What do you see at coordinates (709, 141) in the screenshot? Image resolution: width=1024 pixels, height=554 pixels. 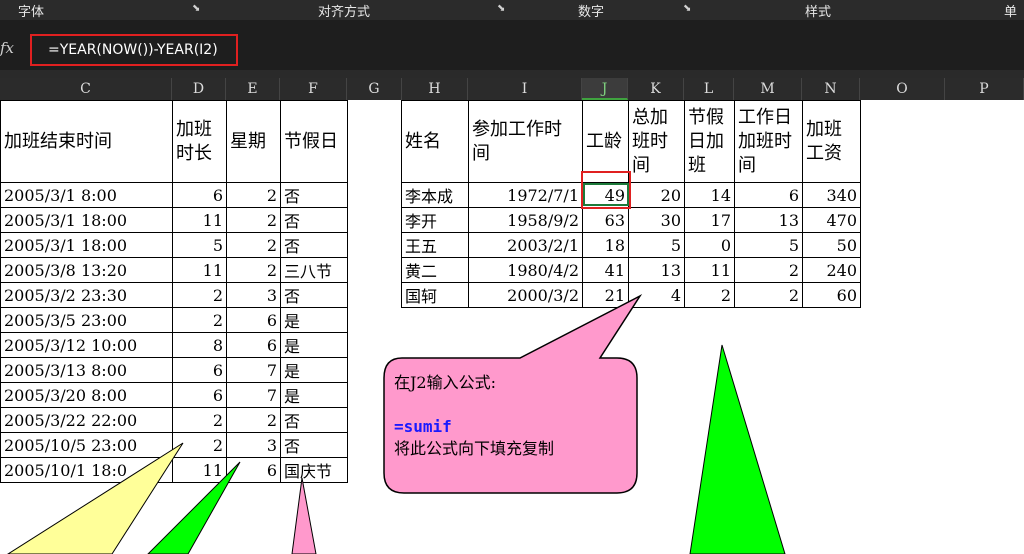 I see `header-cell: 节假日加班` at bounding box center [709, 141].